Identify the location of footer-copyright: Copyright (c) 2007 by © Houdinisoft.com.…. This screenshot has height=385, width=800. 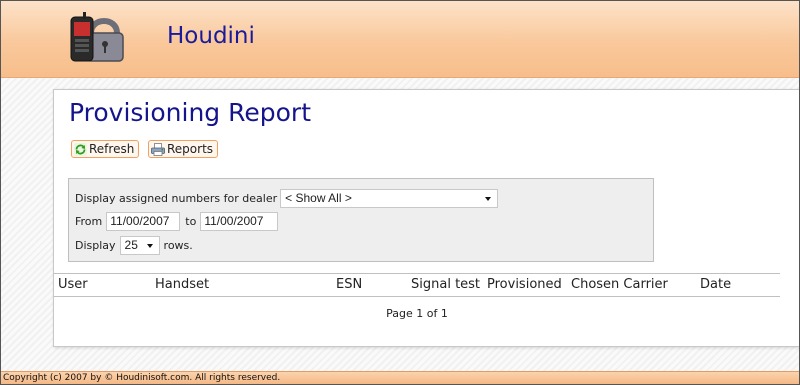
(400, 377).